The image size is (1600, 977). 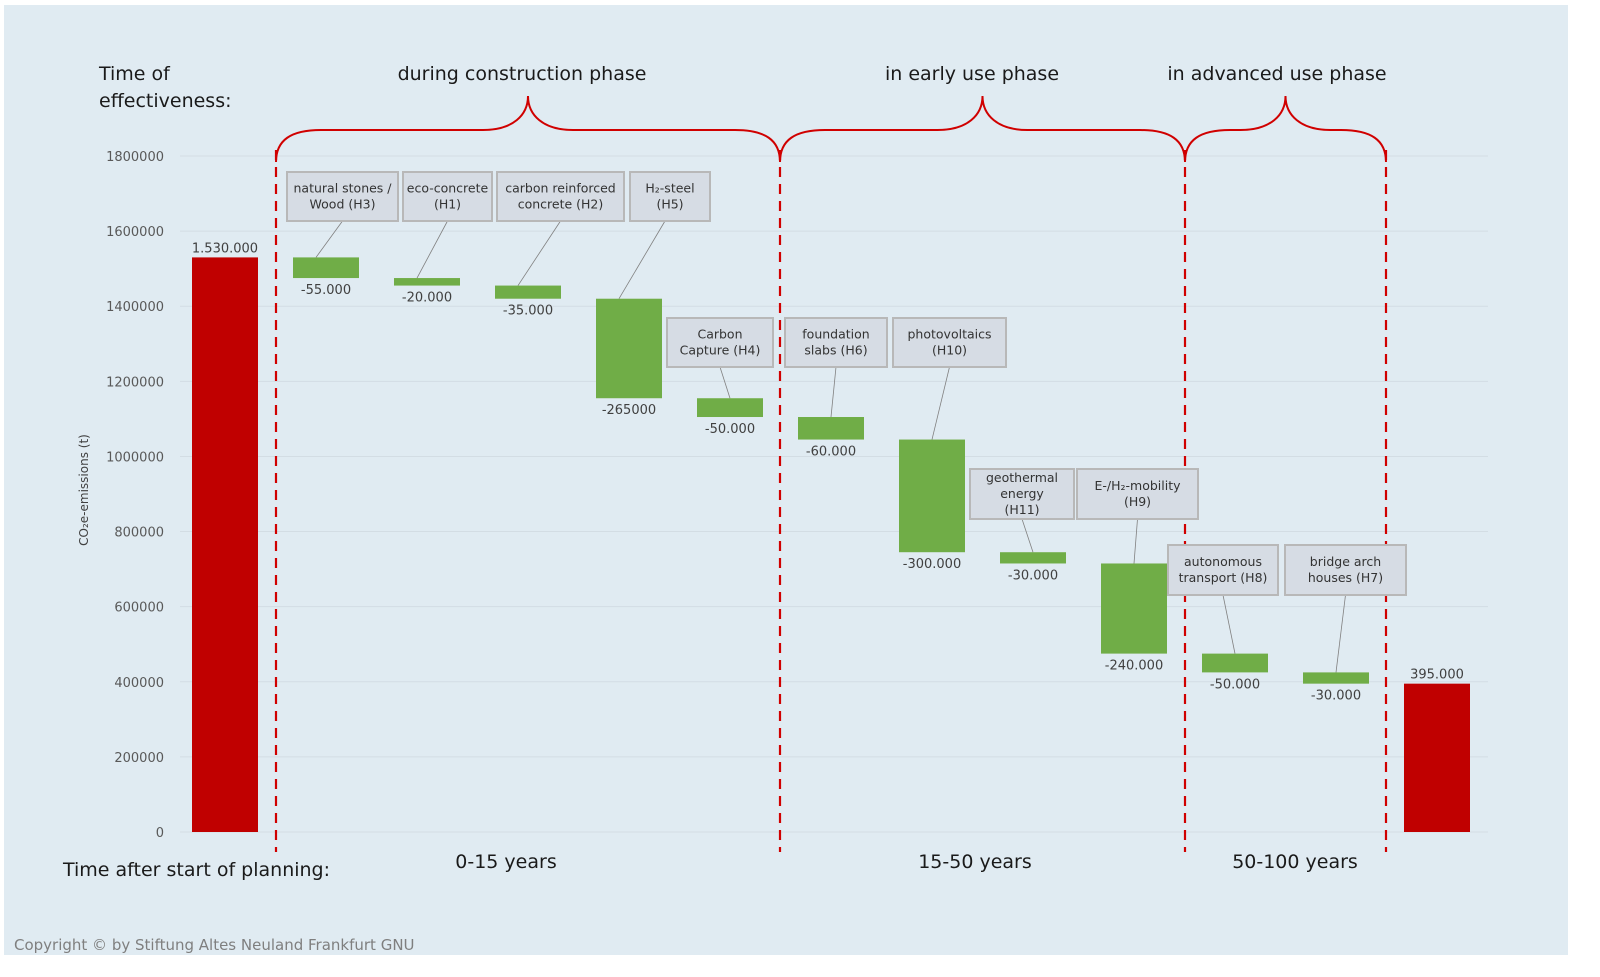 I want to click on measure-label-text: geothermal, so click(x=1022, y=477).